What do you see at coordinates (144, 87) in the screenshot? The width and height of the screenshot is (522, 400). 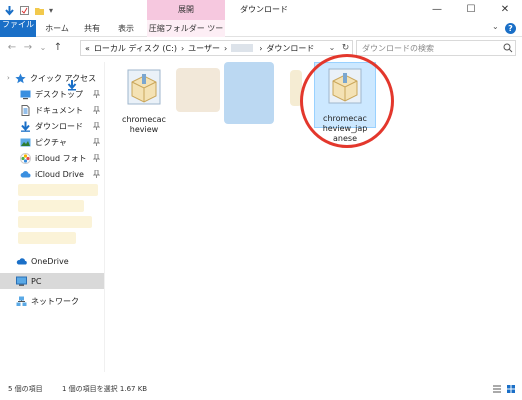 I see `zip-folder-icon` at bounding box center [144, 87].